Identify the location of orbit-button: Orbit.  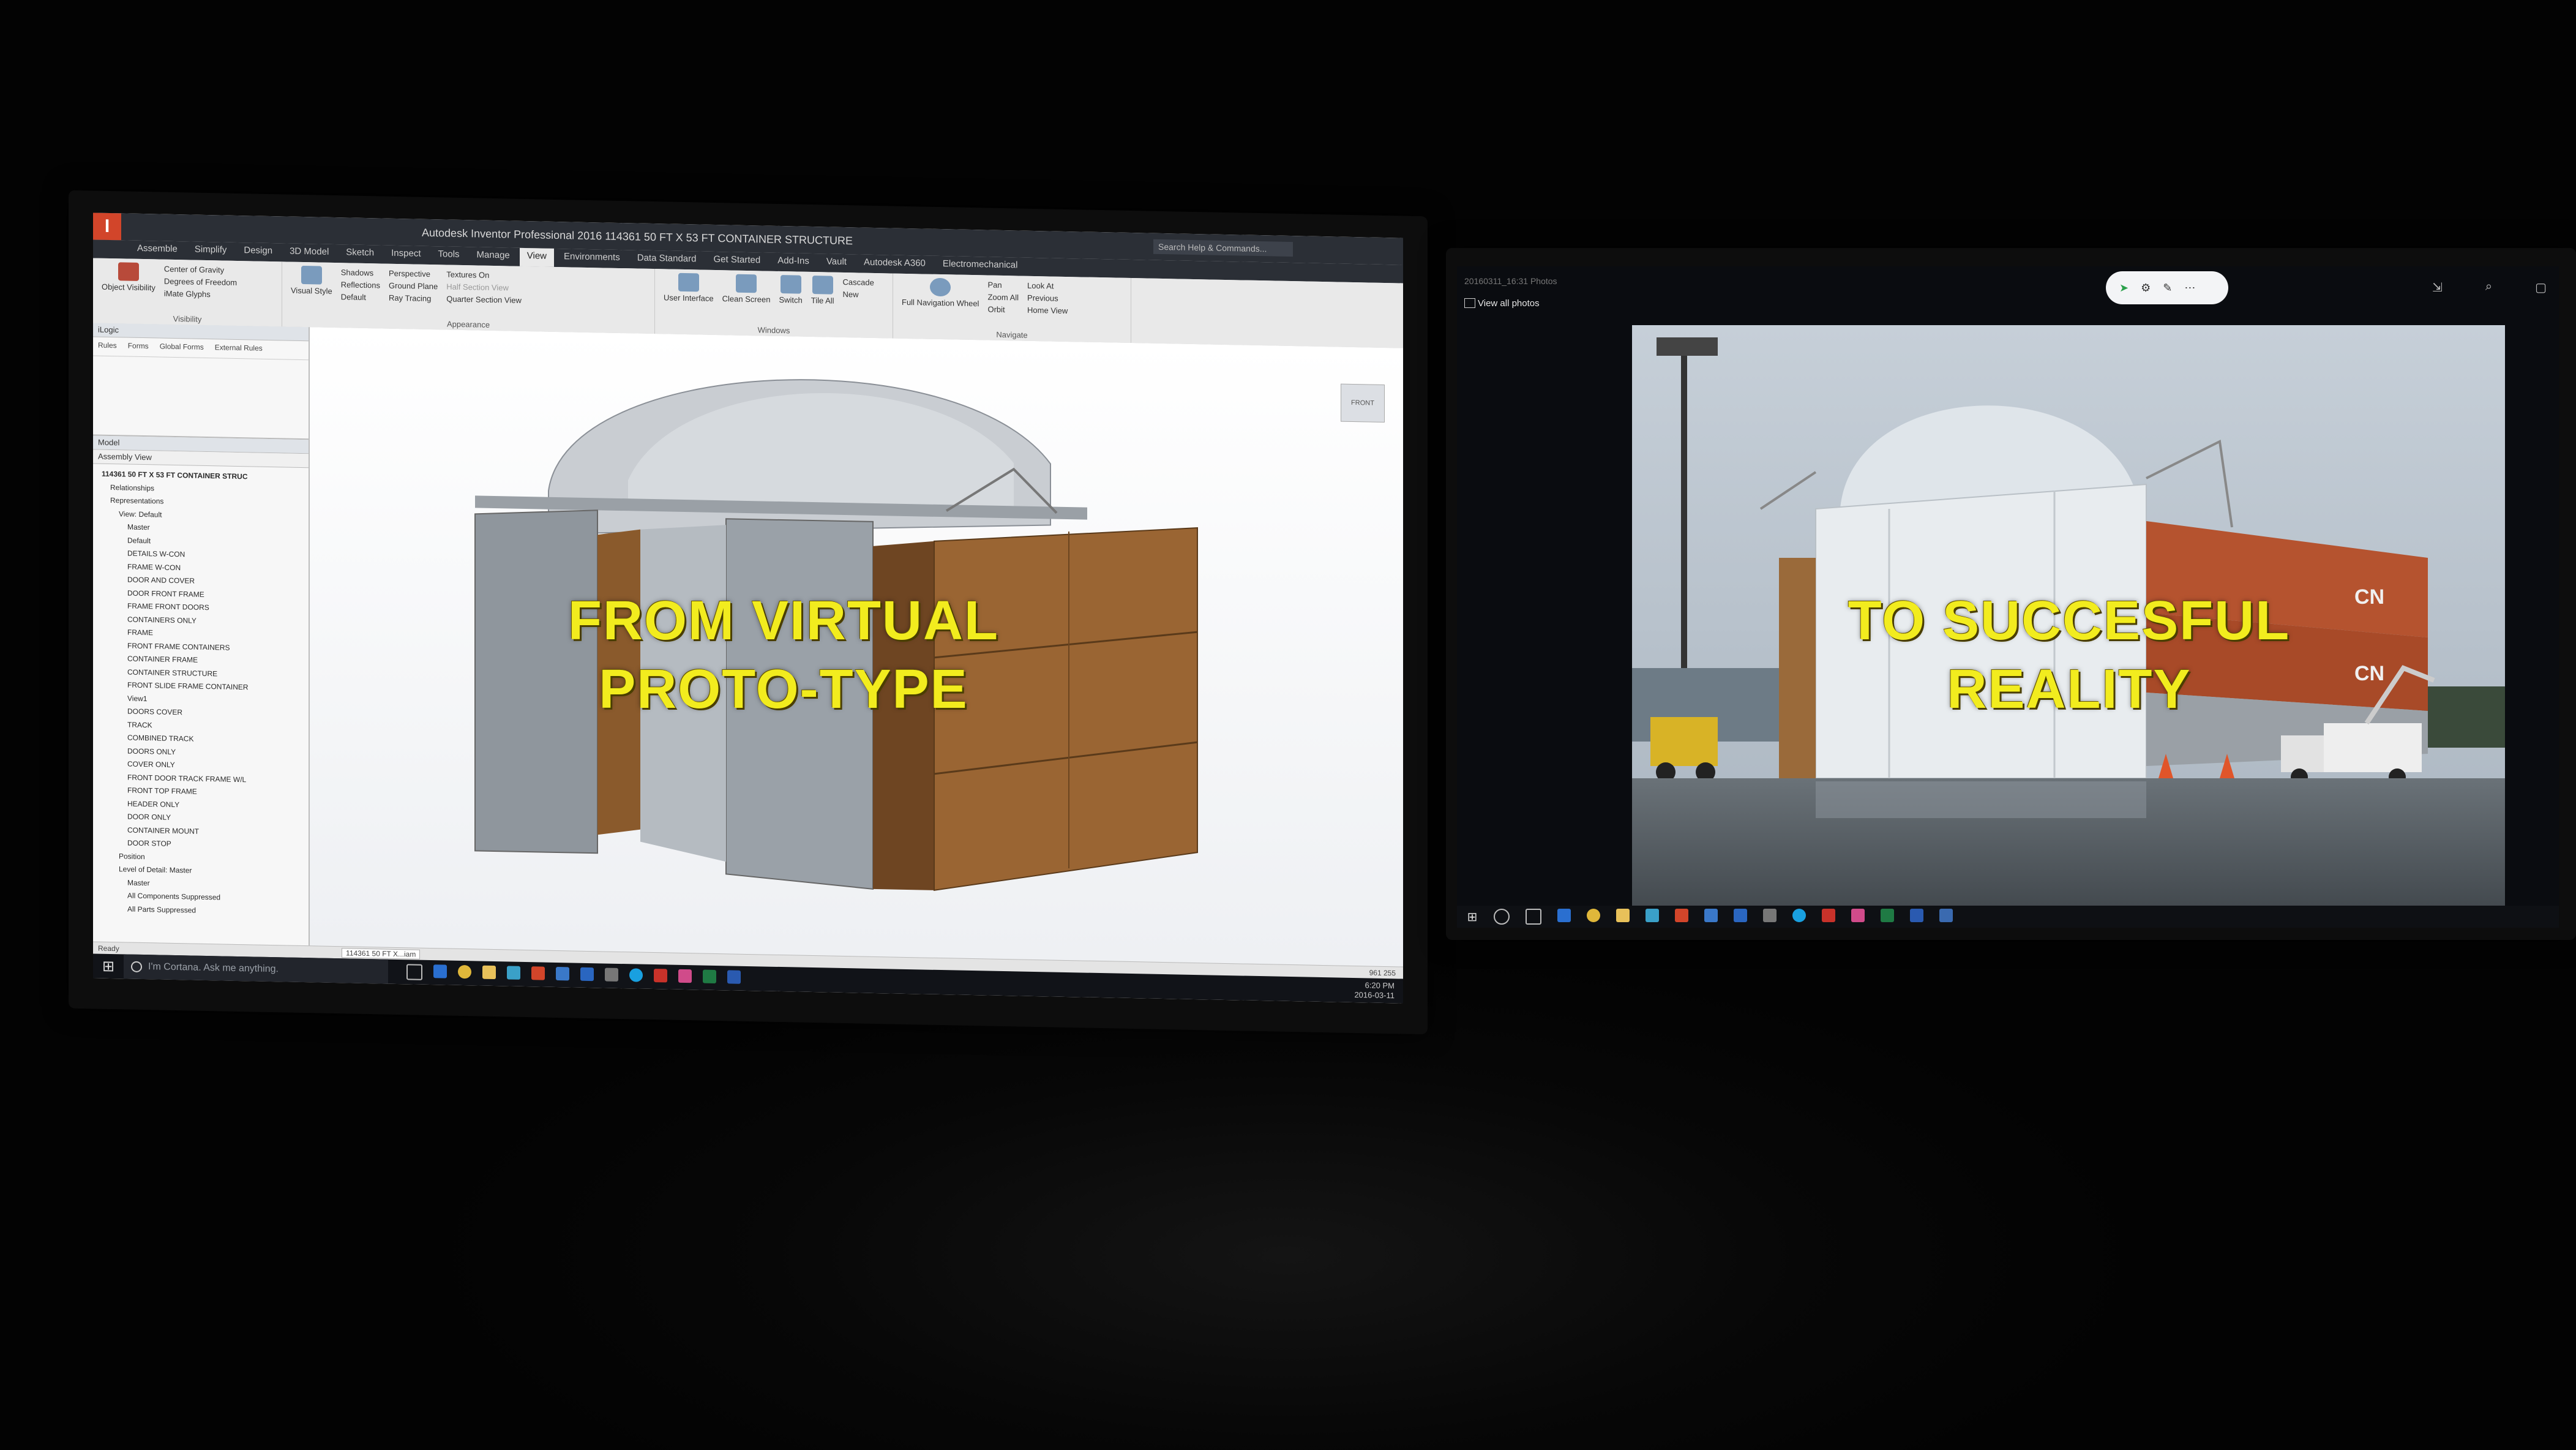
(1003, 310).